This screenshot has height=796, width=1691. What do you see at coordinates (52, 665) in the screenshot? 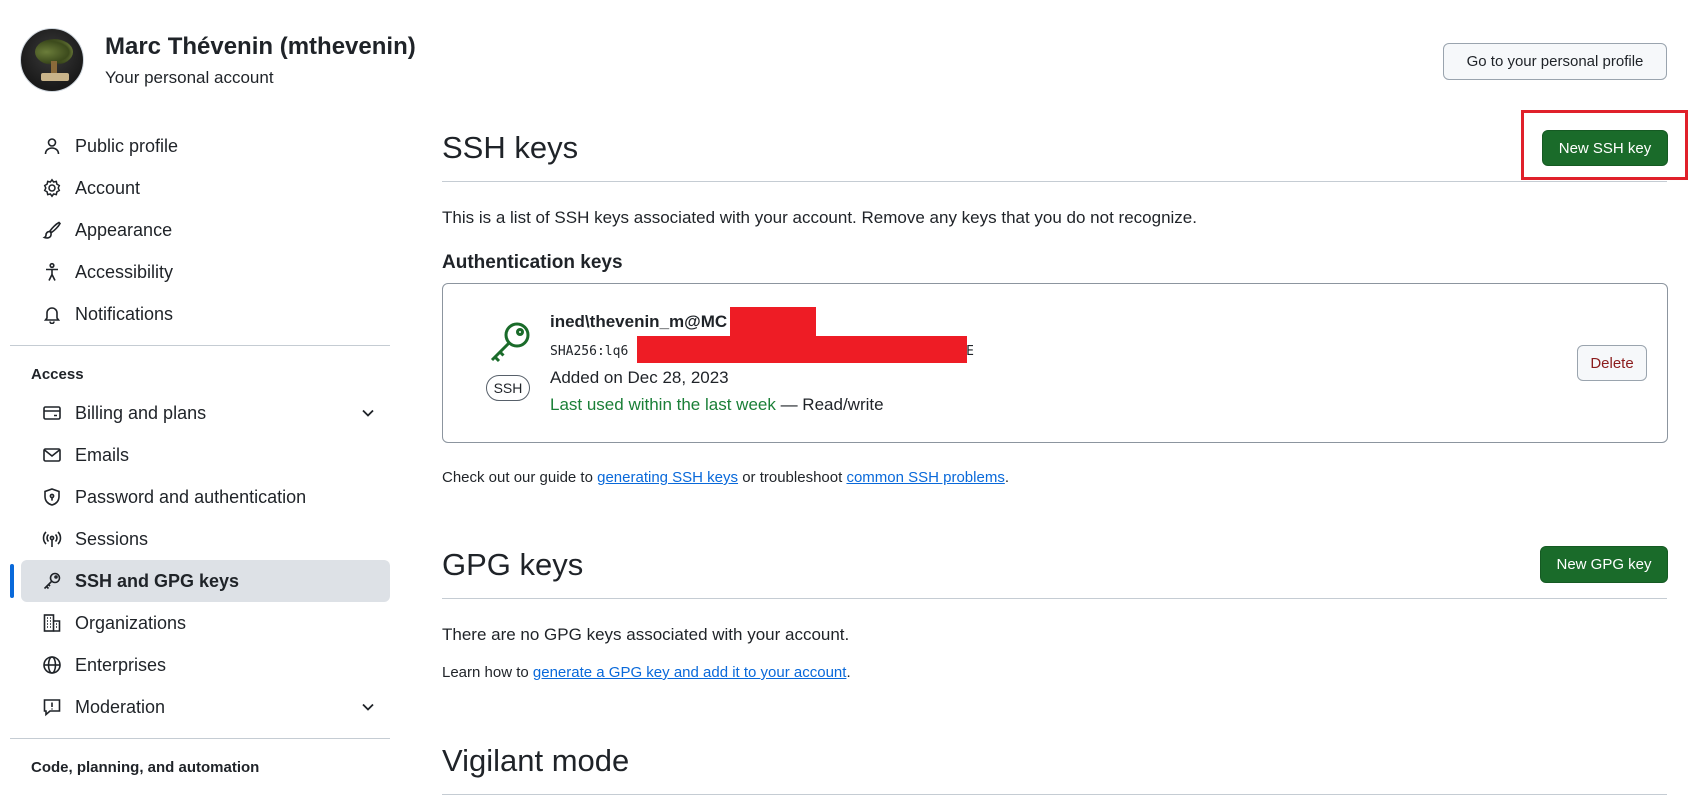
I see `globe-icon` at bounding box center [52, 665].